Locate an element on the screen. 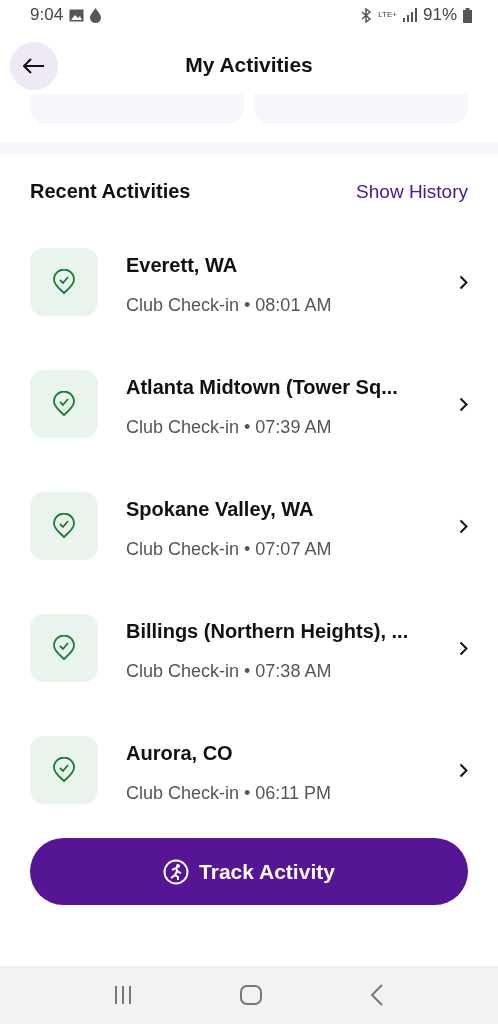  back-button is located at coordinates (34, 66).